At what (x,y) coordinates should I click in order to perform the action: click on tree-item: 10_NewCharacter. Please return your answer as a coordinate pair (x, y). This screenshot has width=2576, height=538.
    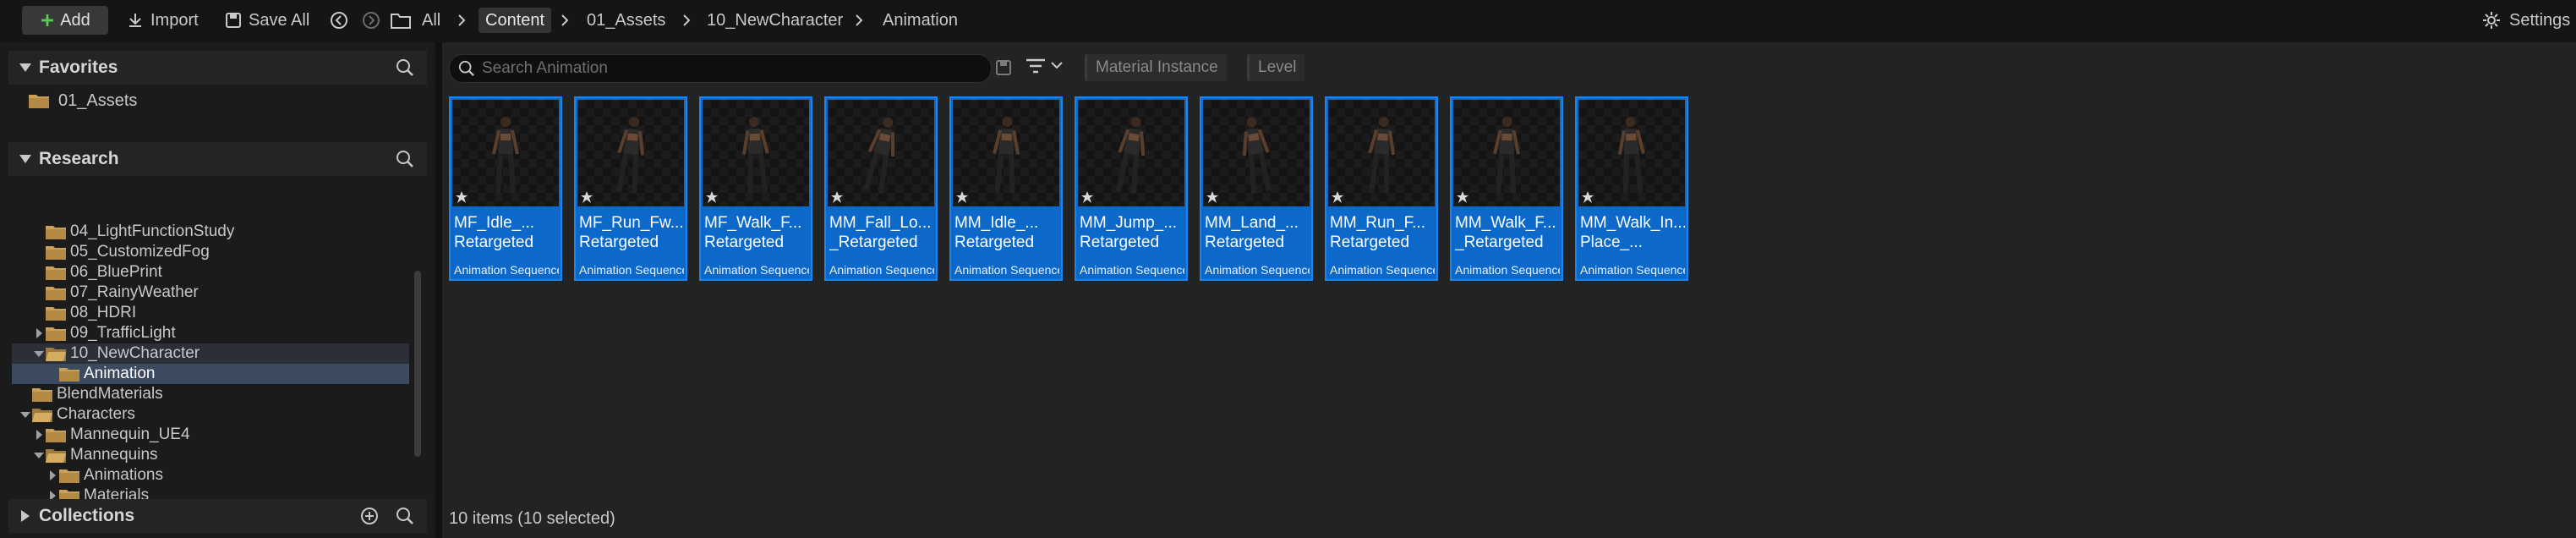
    Looking at the image, I should click on (210, 353).